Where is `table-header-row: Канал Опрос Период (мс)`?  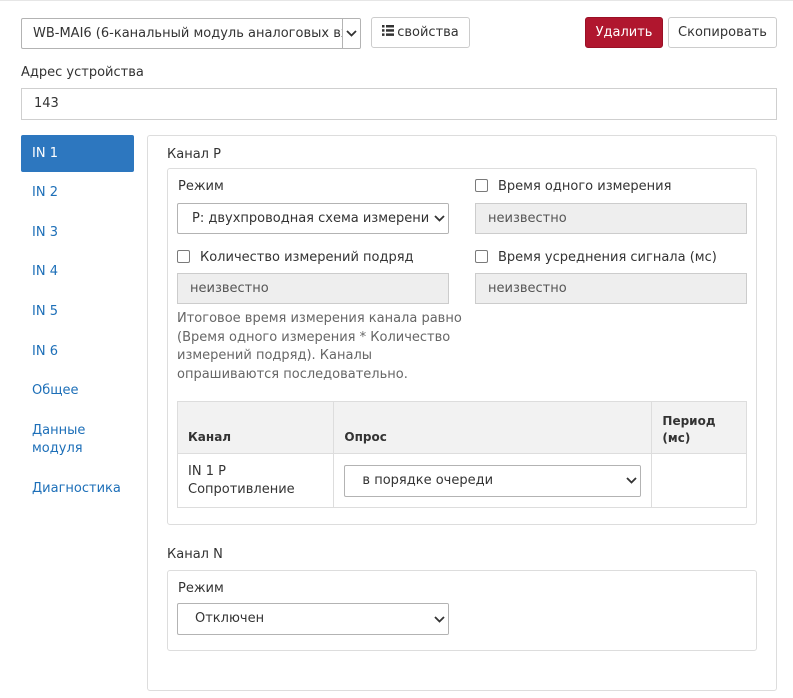 table-header-row: Канал Опрос Период (мс) is located at coordinates (461, 427).